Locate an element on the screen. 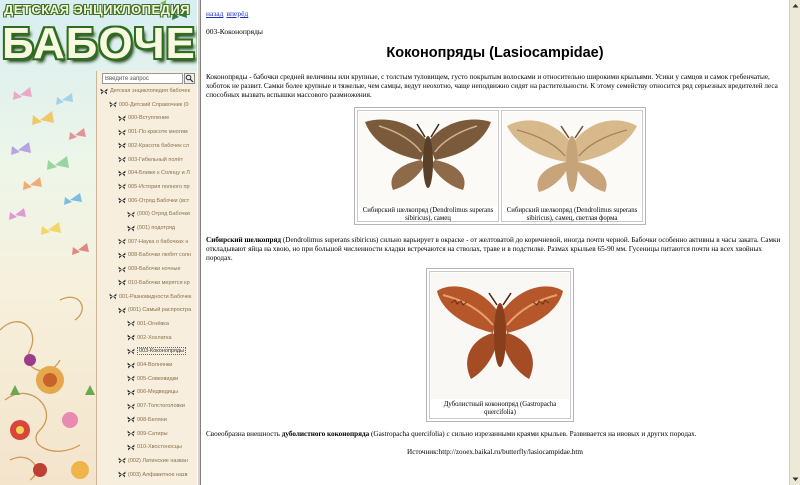  tree-item: 010-Хвостоносцы is located at coordinates (154, 447).